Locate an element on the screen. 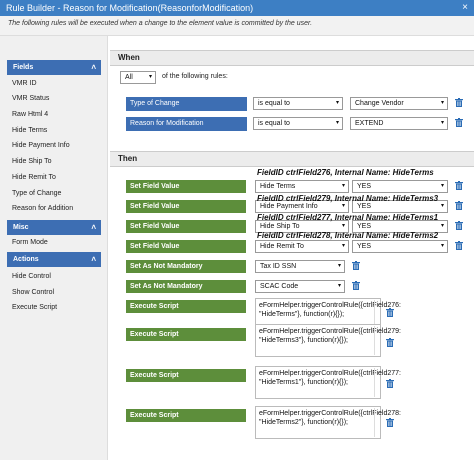 This screenshot has width=474, height=460. rule-field-reason-for-modification: Reason for Modification is located at coordinates (186, 124).